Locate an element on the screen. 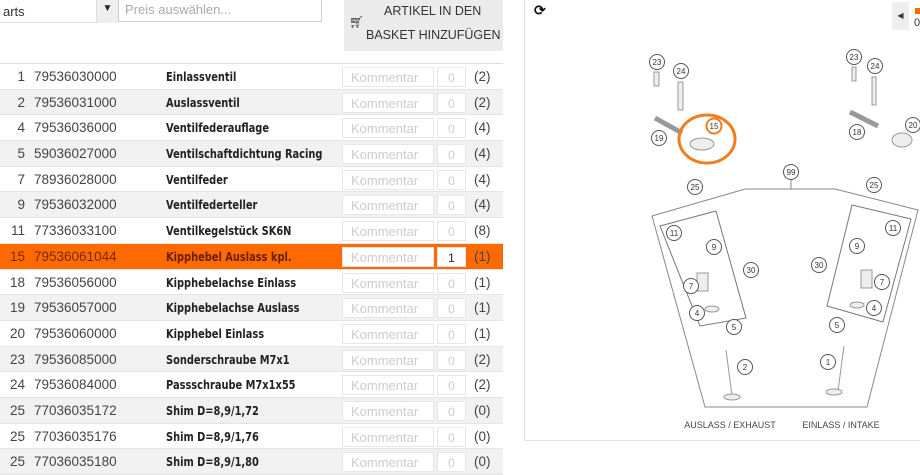 Image resolution: width=920 pixels, height=475 pixels. callout-label: 15 is located at coordinates (714, 126).